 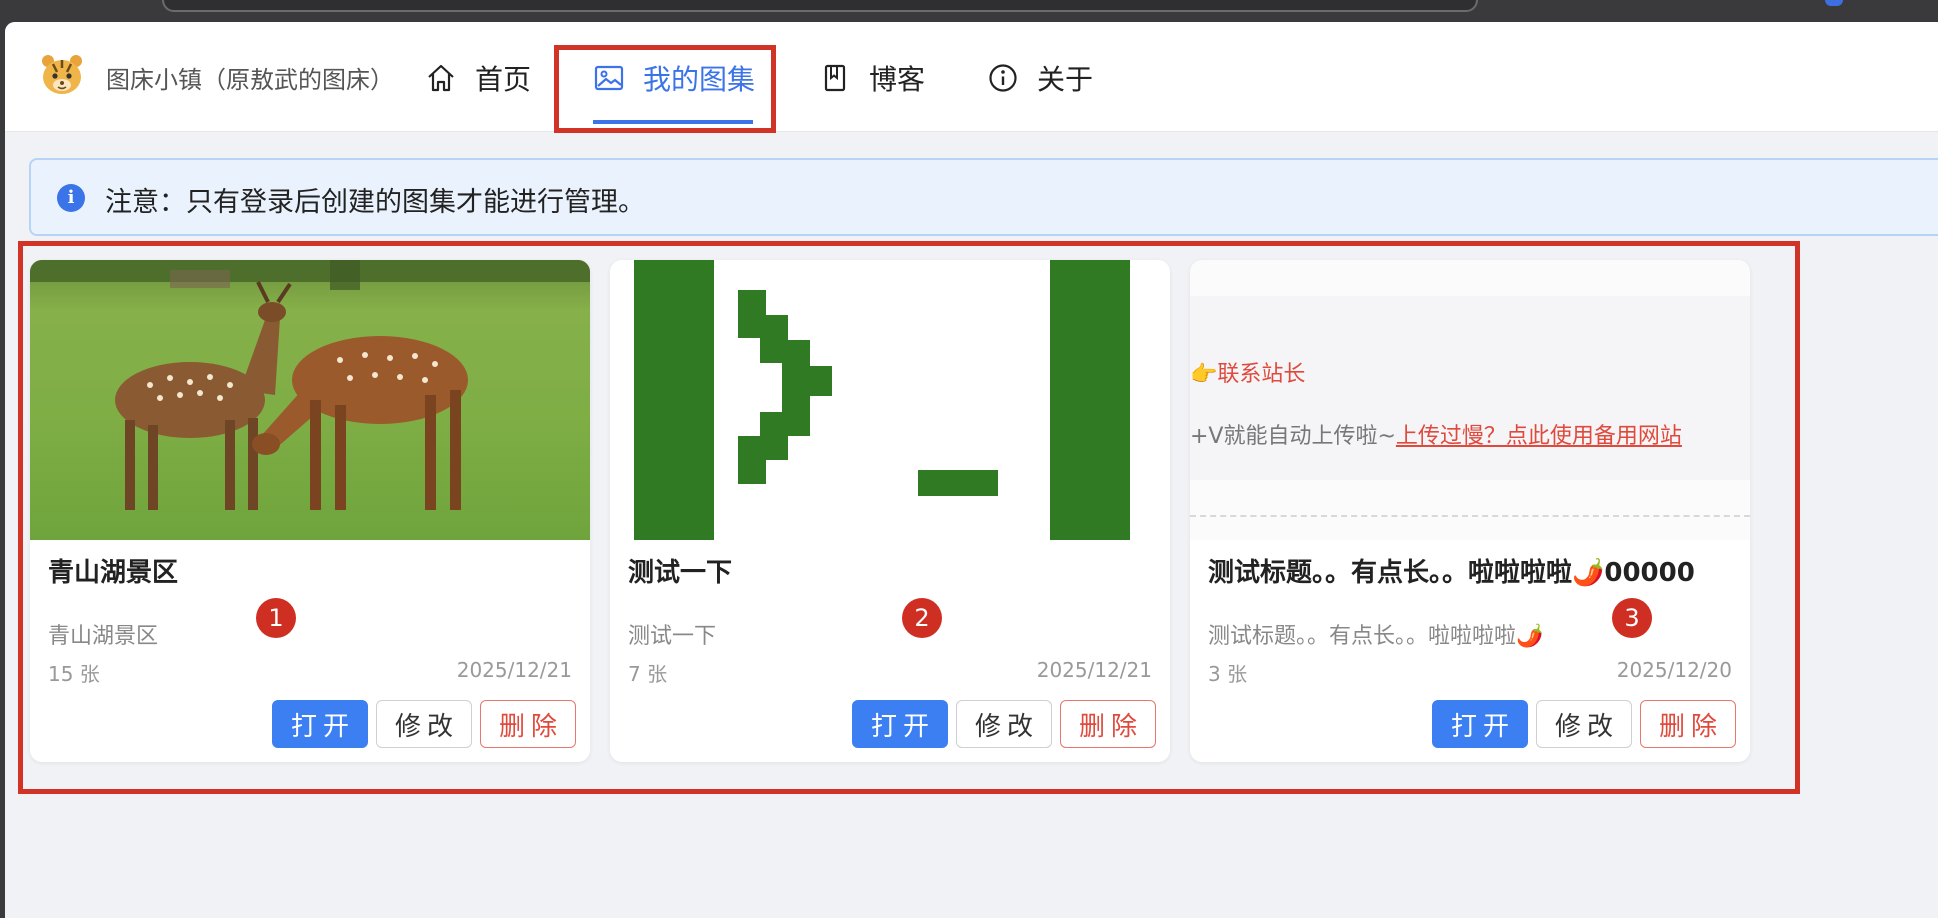 What do you see at coordinates (1451, 573) in the screenshot?
I see `album-title: 测试标题。。有点长。。啦啦啦啦🌶️00000` at bounding box center [1451, 573].